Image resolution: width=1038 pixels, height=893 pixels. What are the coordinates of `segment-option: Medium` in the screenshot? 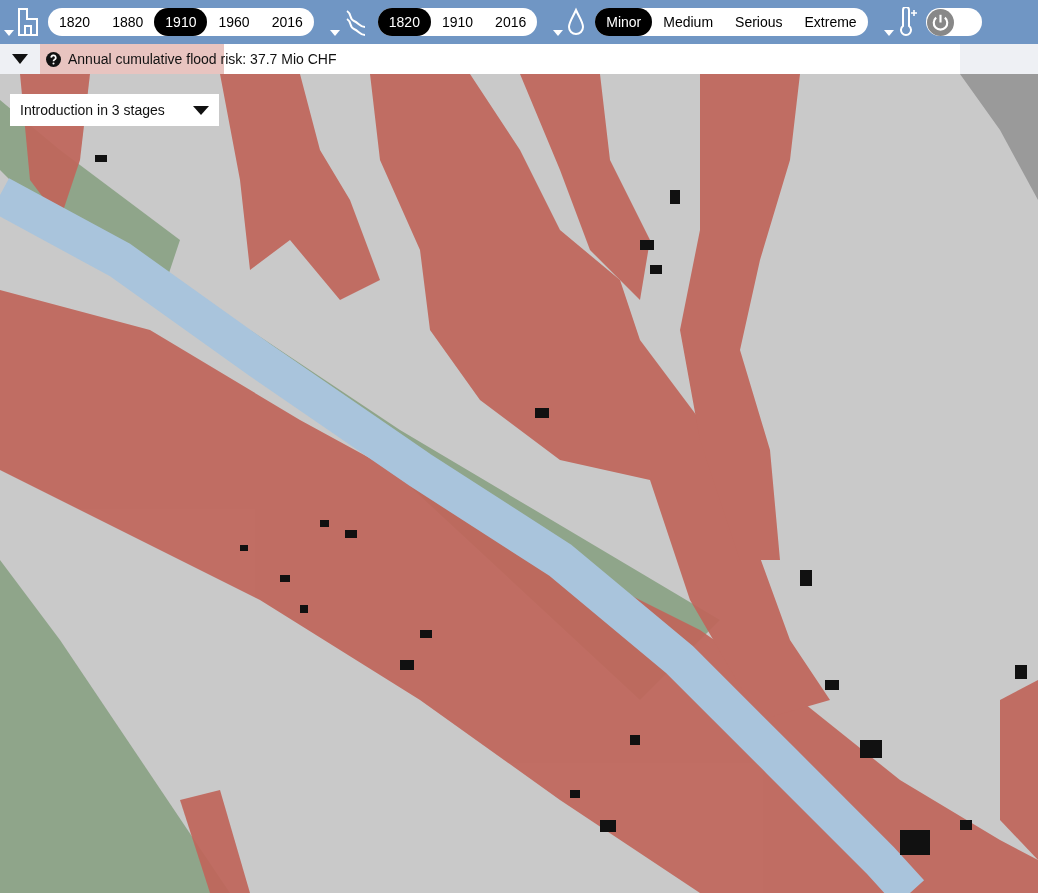 It's located at (688, 22).